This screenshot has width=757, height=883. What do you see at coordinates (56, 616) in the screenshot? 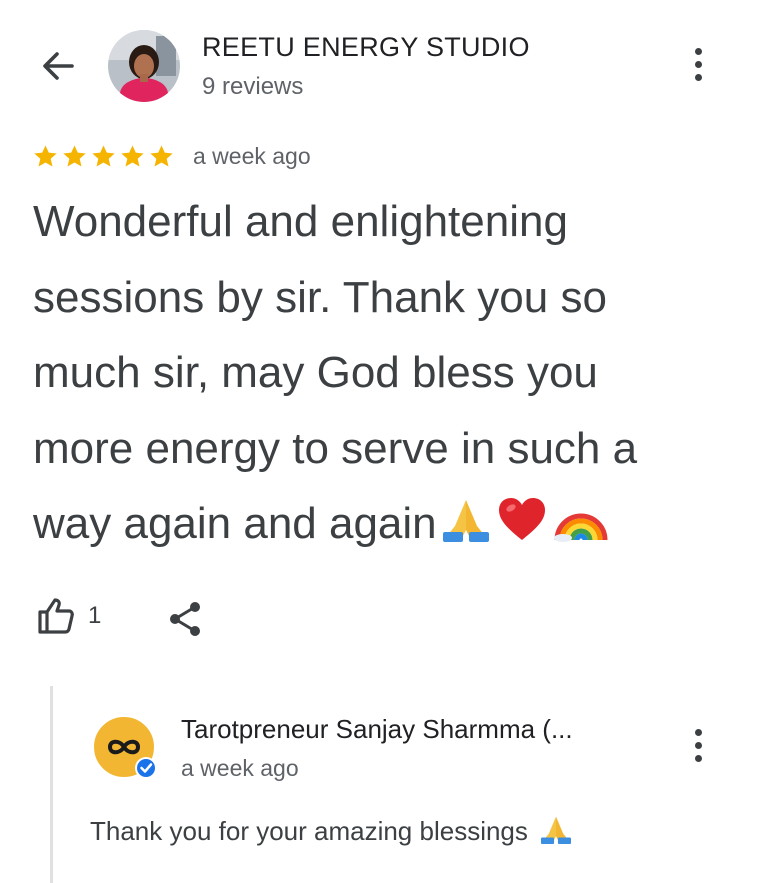
I see `thumb-up-icon` at bounding box center [56, 616].